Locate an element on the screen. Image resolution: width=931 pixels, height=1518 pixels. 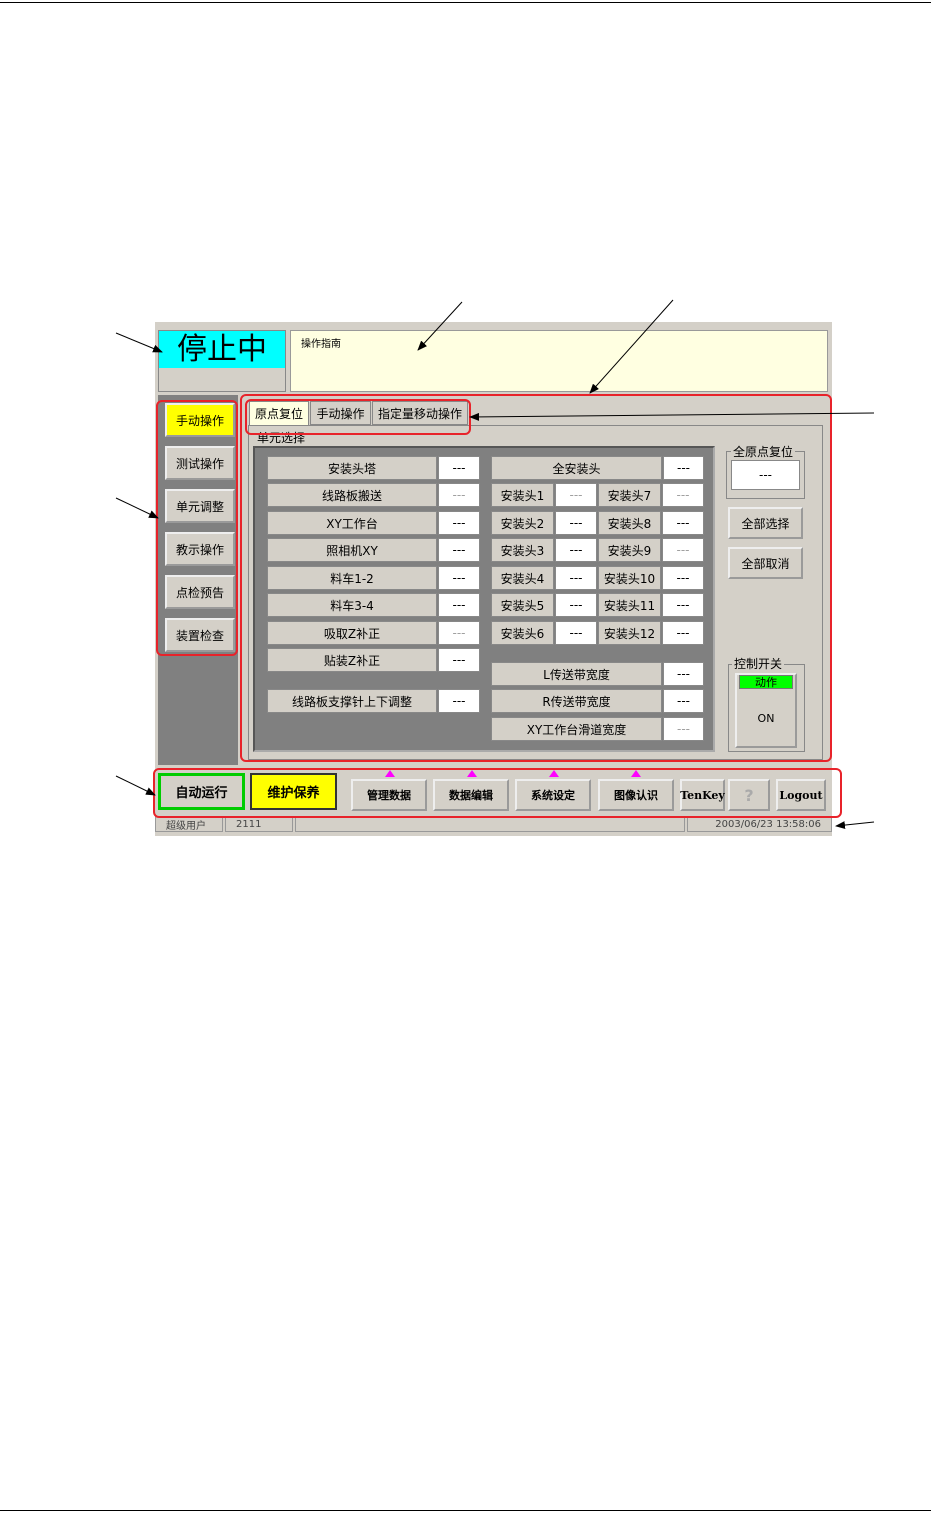
arrow-bottom-bar is located at coordinates (135, 785).